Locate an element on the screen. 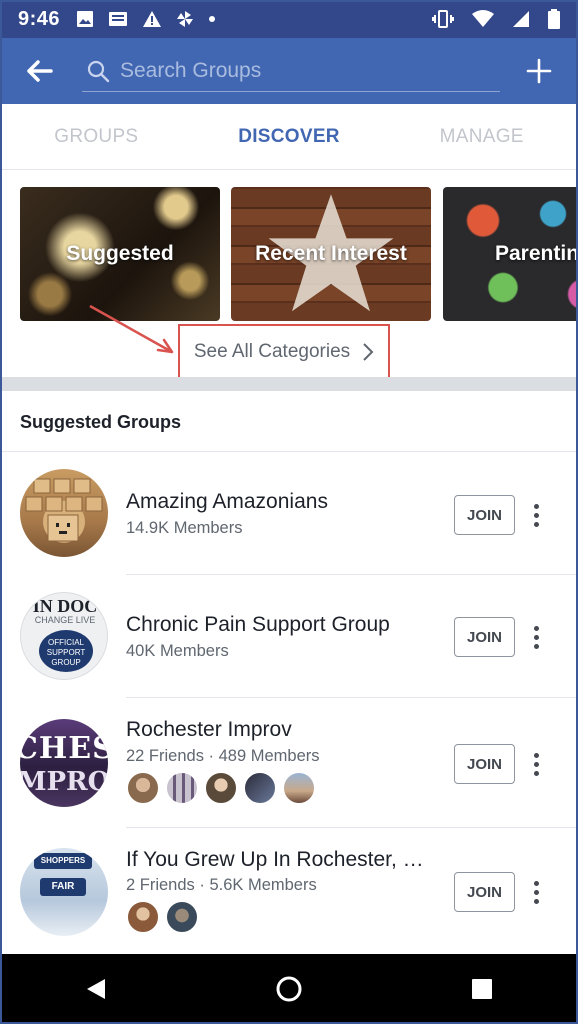 The height and width of the screenshot is (1024, 578). signal-icon is located at coordinates (521, 19).